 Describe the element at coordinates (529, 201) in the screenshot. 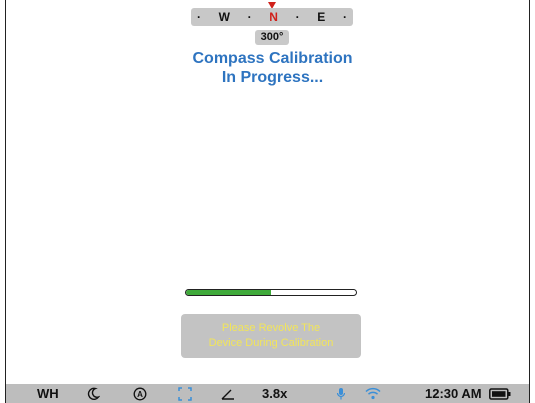

I see `screen-border-right` at that location.